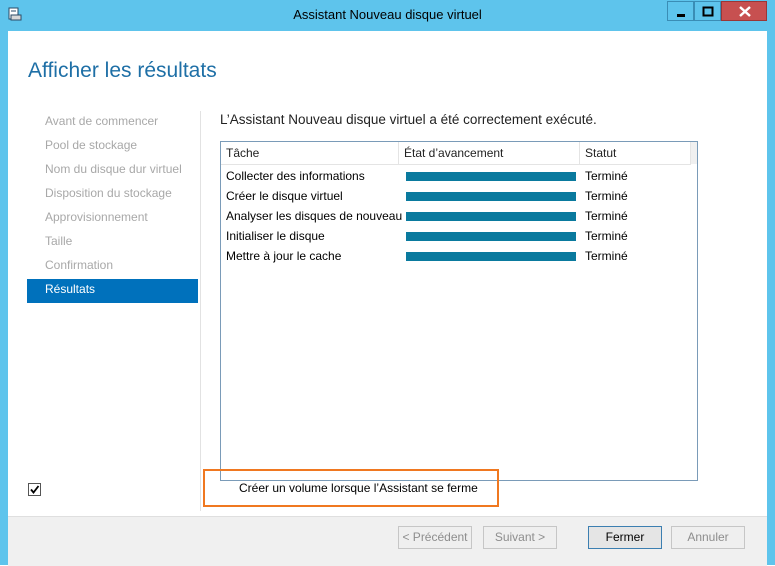 Image resolution: width=775 pixels, height=566 pixels. What do you see at coordinates (113, 169) in the screenshot?
I see `nav-step-nom-du-disque: Nom du disque dur virtuel` at bounding box center [113, 169].